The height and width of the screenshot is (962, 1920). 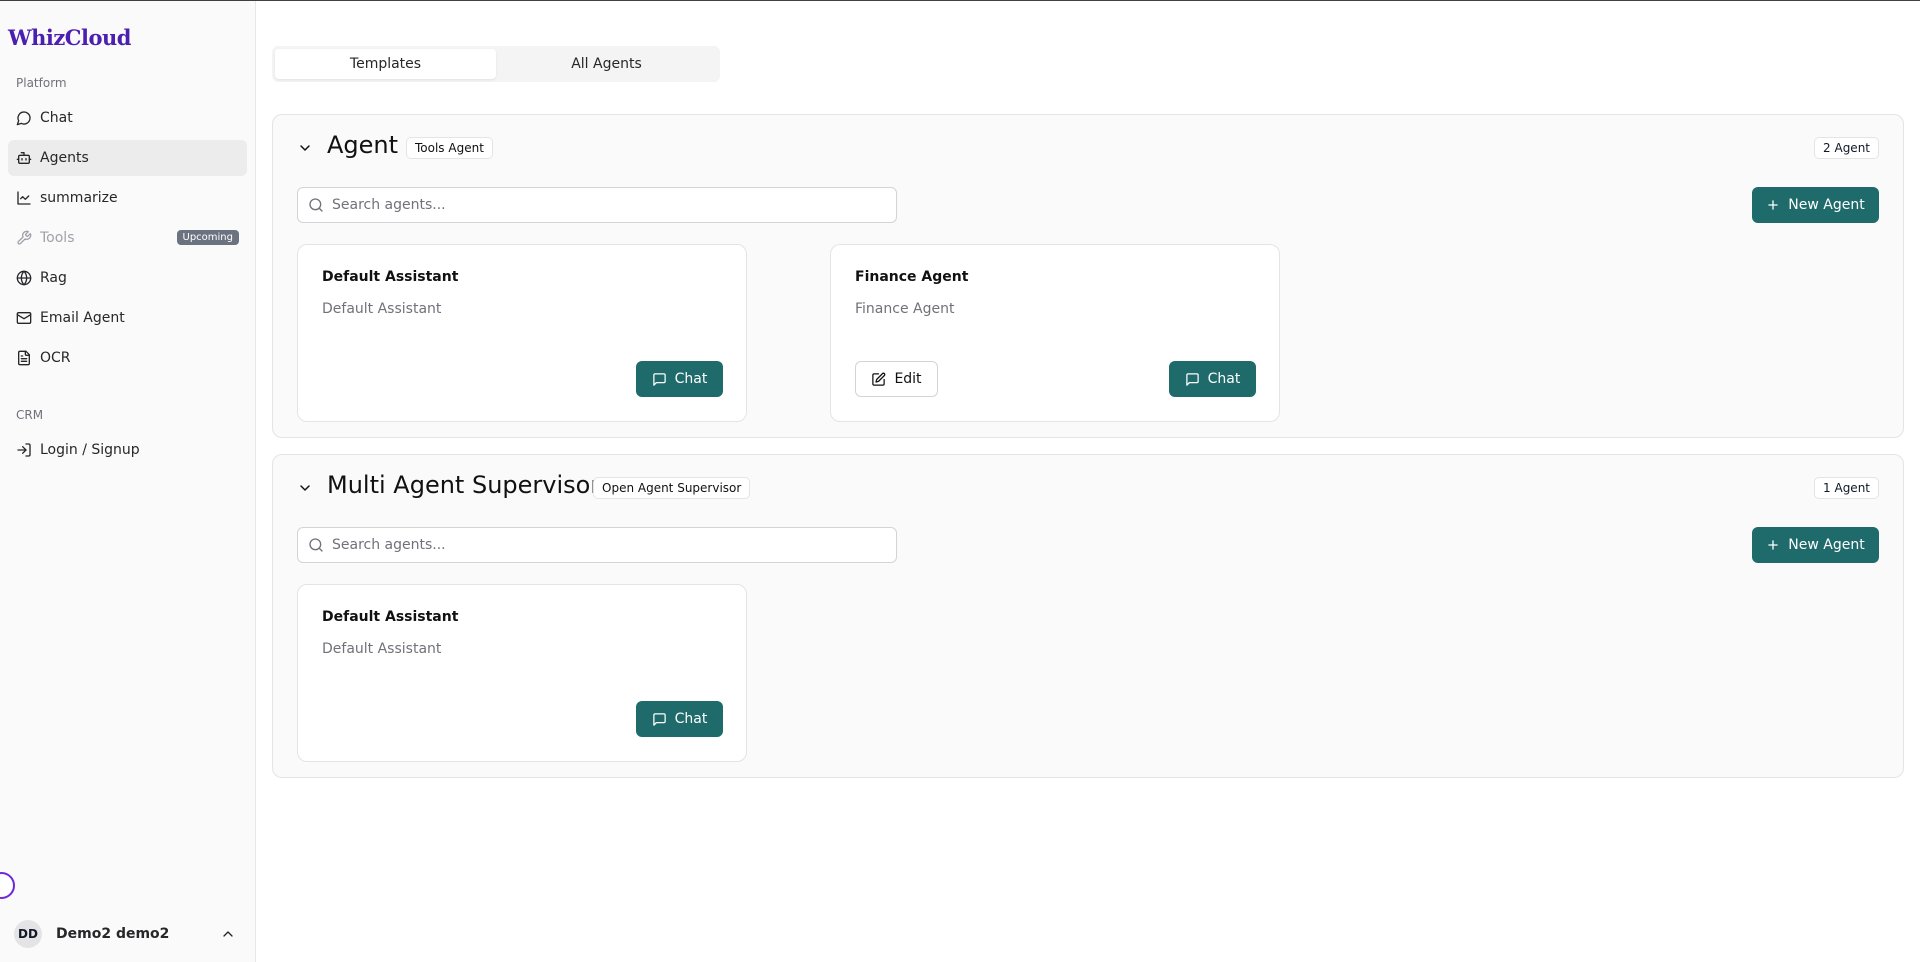 I want to click on section-title: Multi Agent Supervisor, so click(x=464, y=485).